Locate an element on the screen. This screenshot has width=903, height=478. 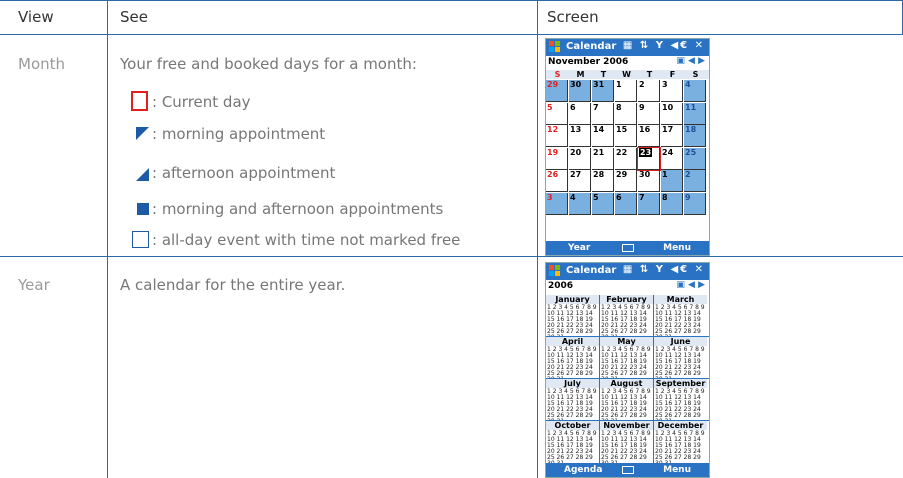
day-cell: 10 is located at coordinates (672, 113).